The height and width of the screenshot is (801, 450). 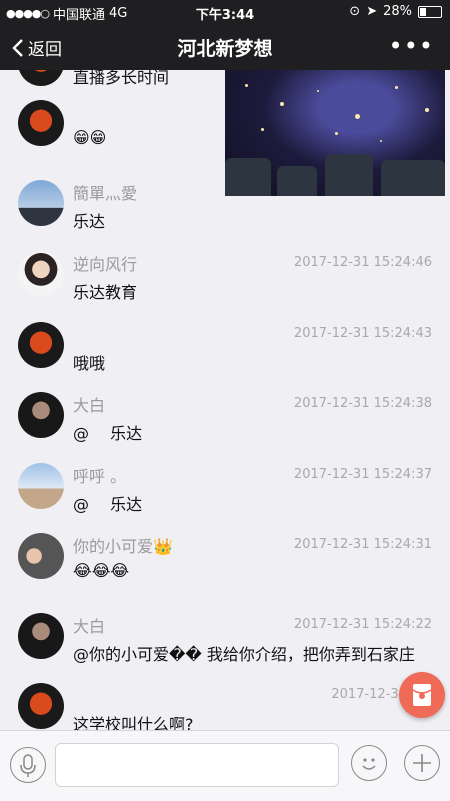 I want to click on chat-message: 2017-12-31 15:24:43 哦哦, so click(x=228, y=352).